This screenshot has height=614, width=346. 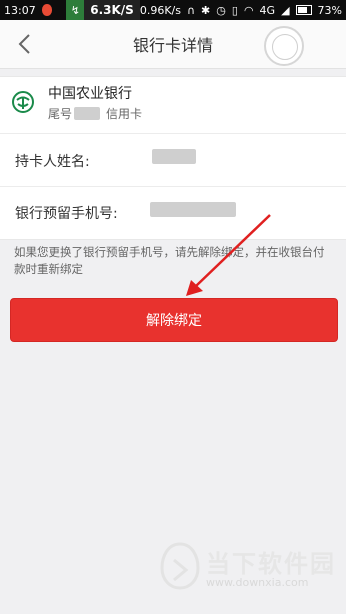 I want to click on speed-readout: 6.3K/S, so click(x=112, y=10).